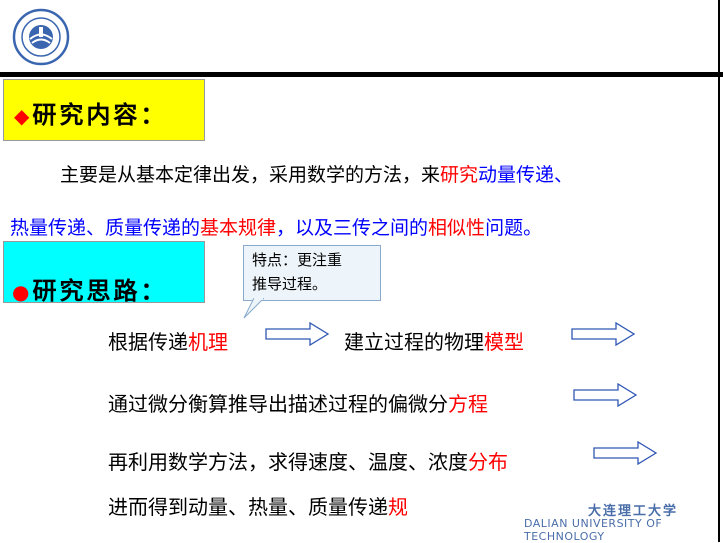 This screenshot has width=723, height=543. What do you see at coordinates (504, 342) in the screenshot?
I see `step2-highlight: 模型` at bounding box center [504, 342].